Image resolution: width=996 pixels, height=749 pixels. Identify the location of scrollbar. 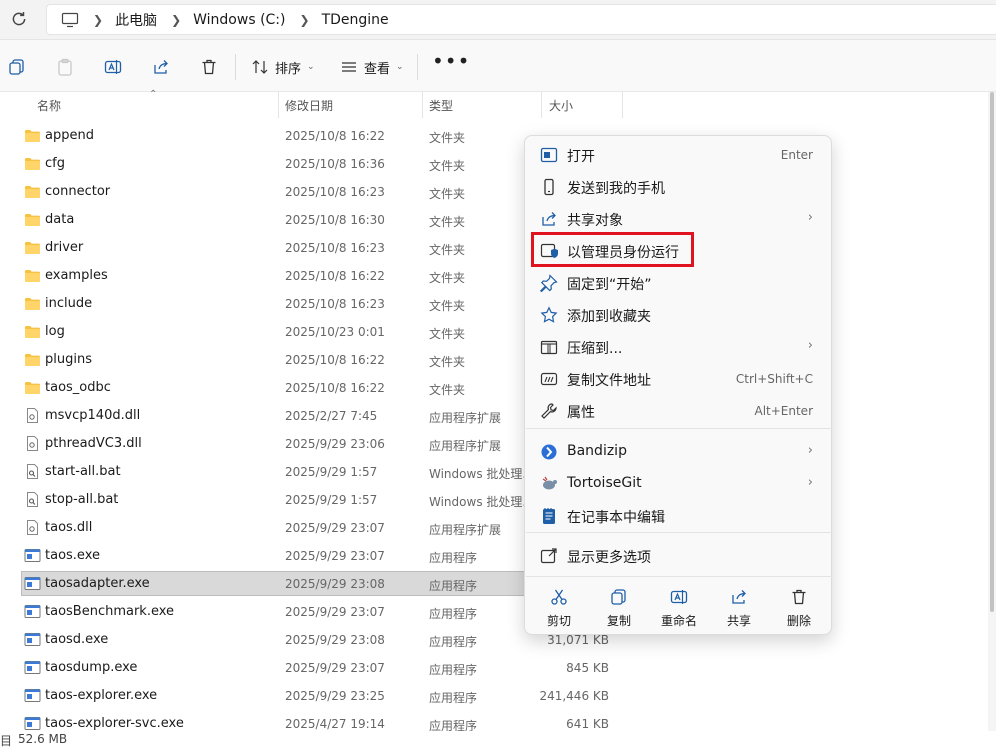
(992, 412).